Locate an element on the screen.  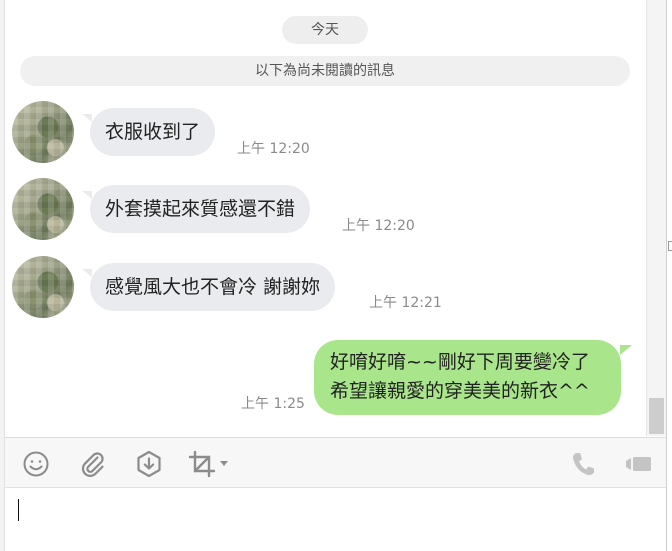
dropdown-arrow-icon is located at coordinates (224, 475).